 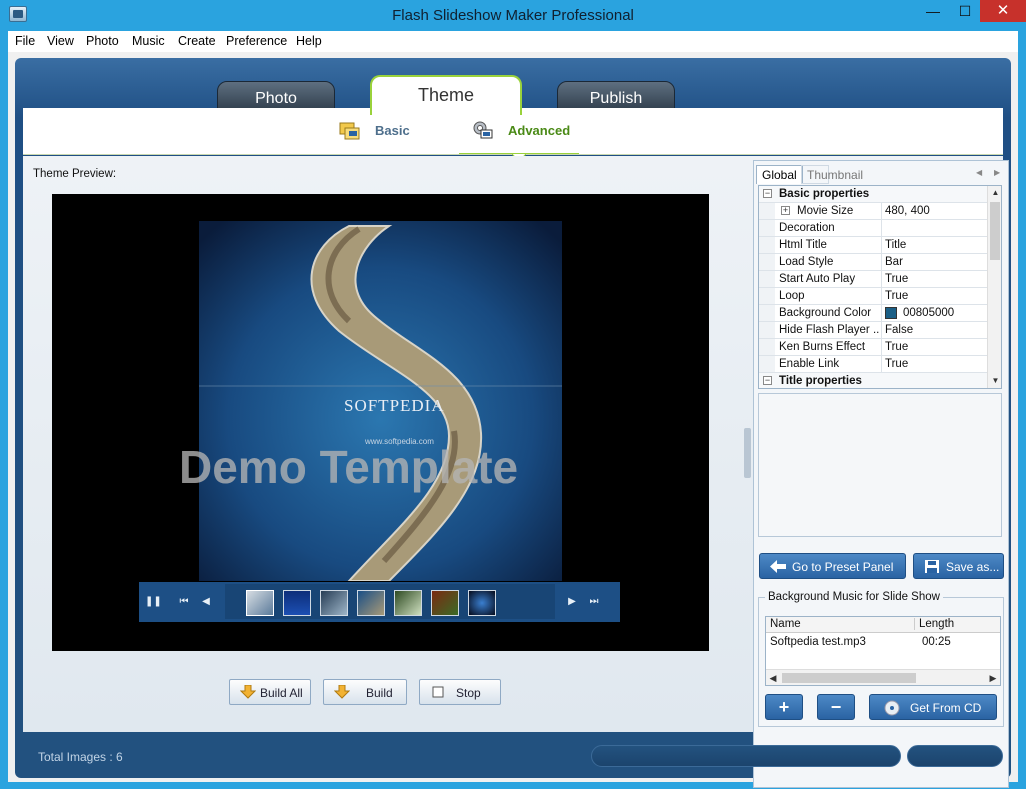 I want to click on menu-file: File, so click(x=25, y=41).